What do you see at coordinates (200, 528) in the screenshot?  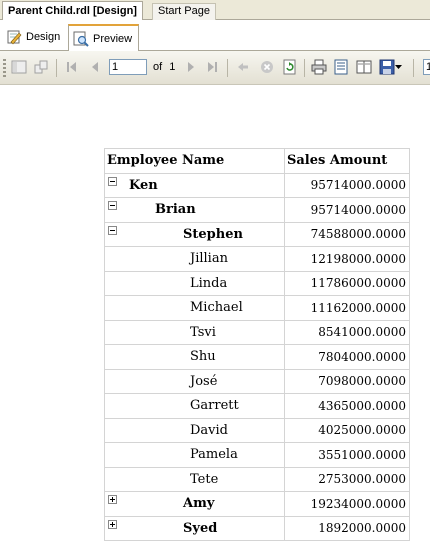 I see `employee-name: Syed` at bounding box center [200, 528].